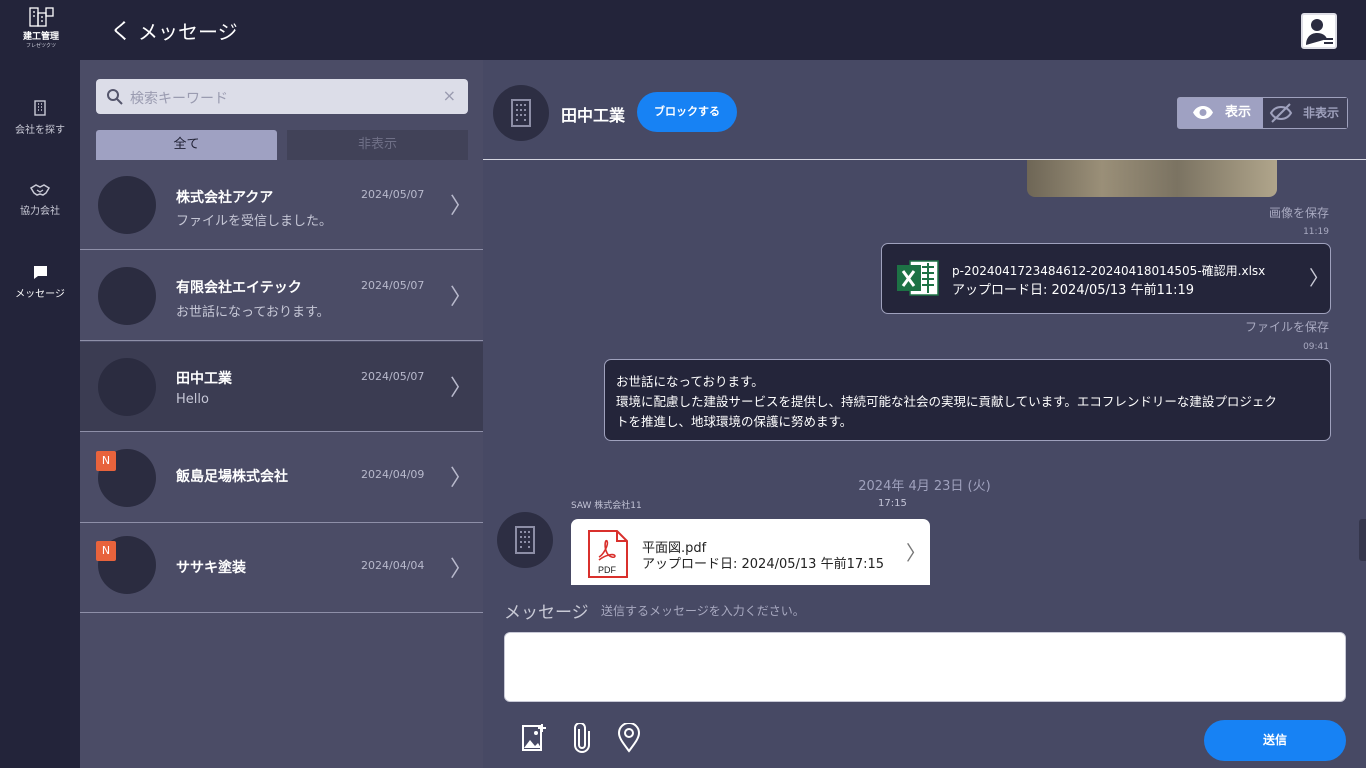 Image resolution: width=1366 pixels, height=768 pixels. Describe the element at coordinates (546, 613) in the screenshot. I see `compose-label: メッセージ` at that location.